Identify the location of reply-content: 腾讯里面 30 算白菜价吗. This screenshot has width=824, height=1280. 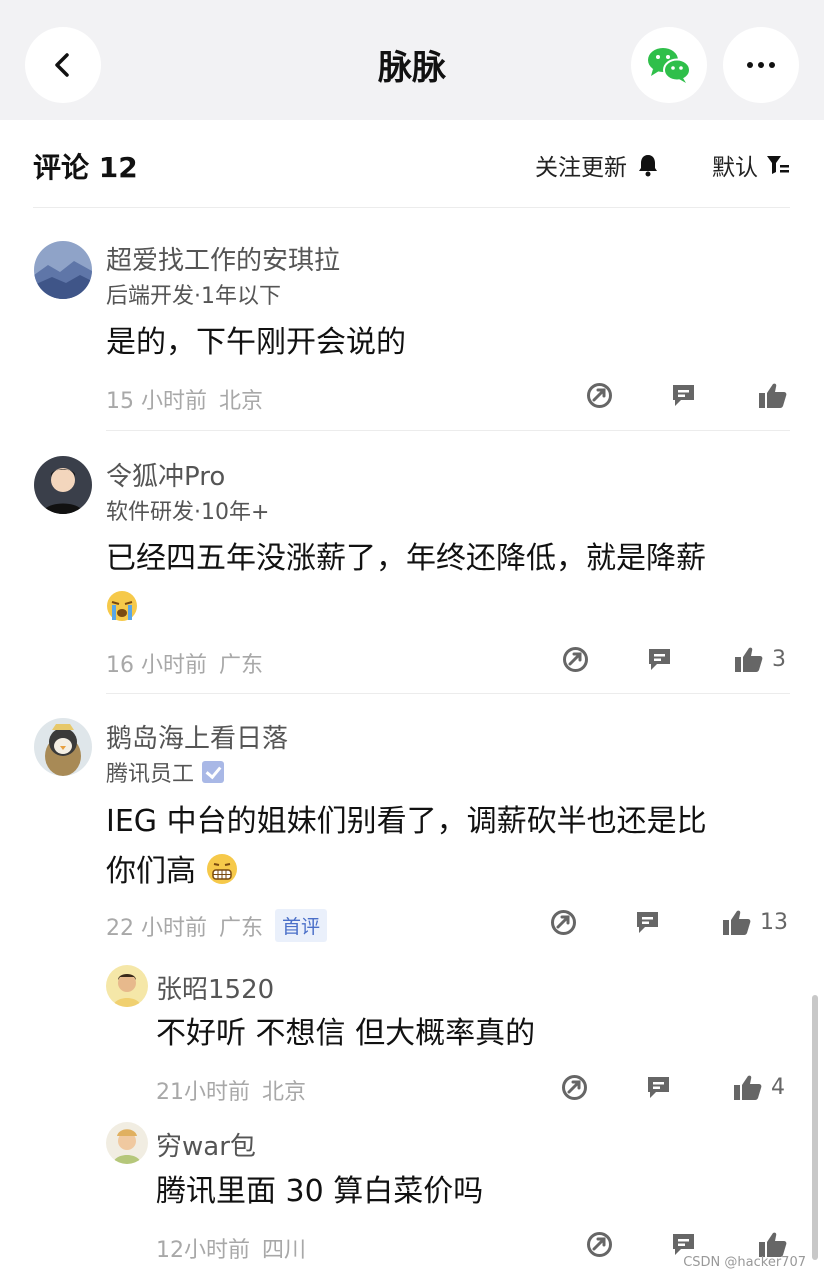
(320, 1191).